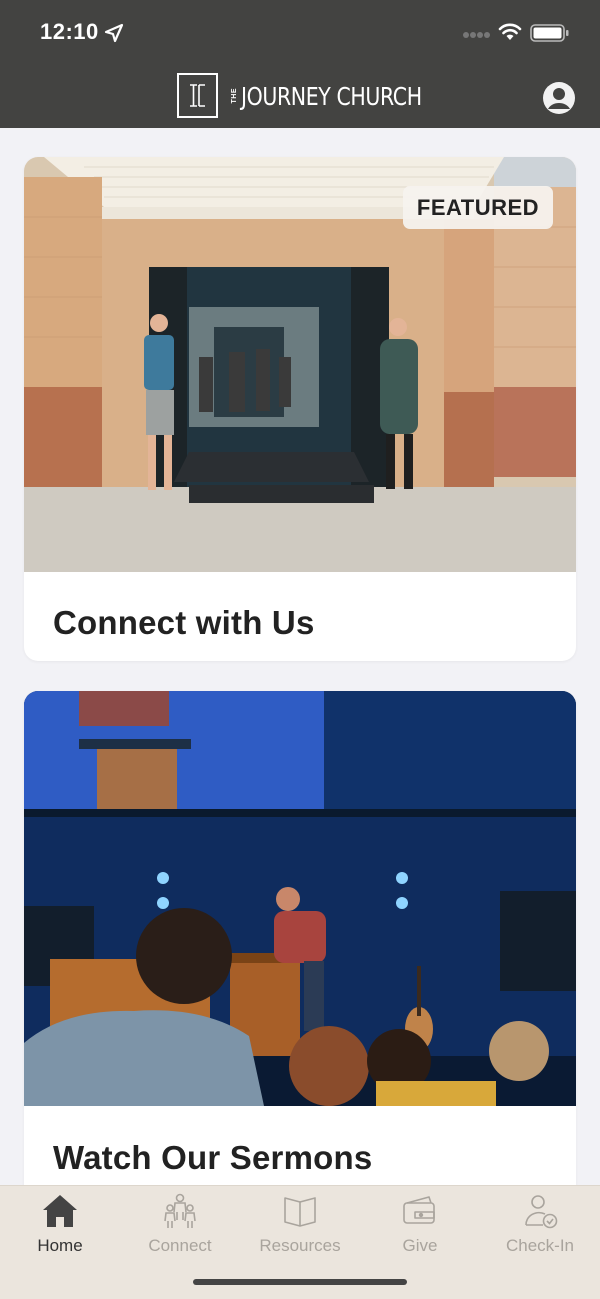 Image resolution: width=600 pixels, height=1299 pixels. Describe the element at coordinates (213, 1157) in the screenshot. I see `card-title: Watch Our Sermons` at that location.